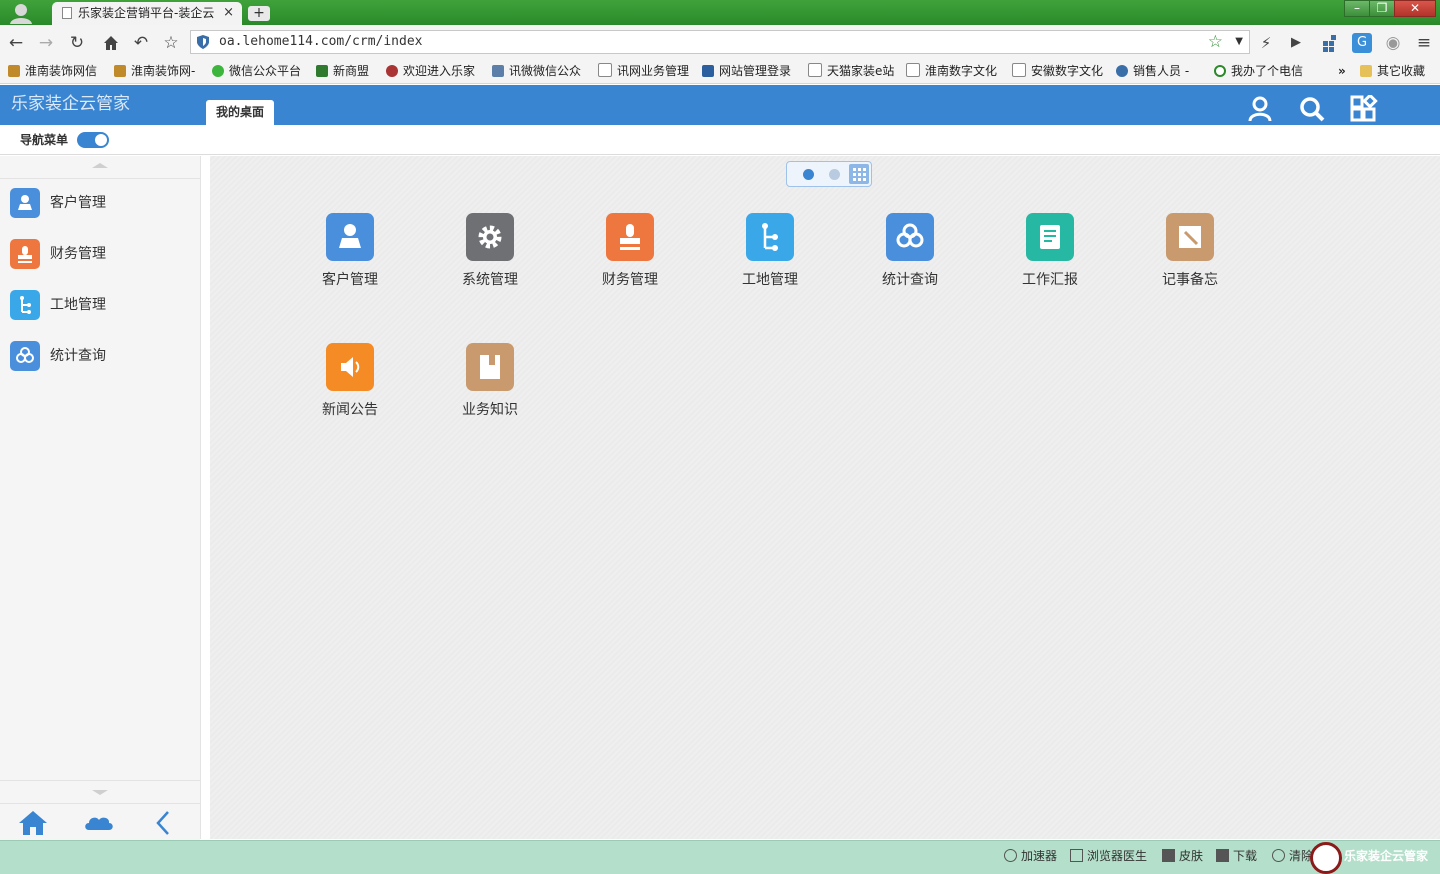 The image size is (1440, 874). What do you see at coordinates (52, 71) in the screenshot?
I see `bookmark-item: 淮南装饰网信` at bounding box center [52, 71].